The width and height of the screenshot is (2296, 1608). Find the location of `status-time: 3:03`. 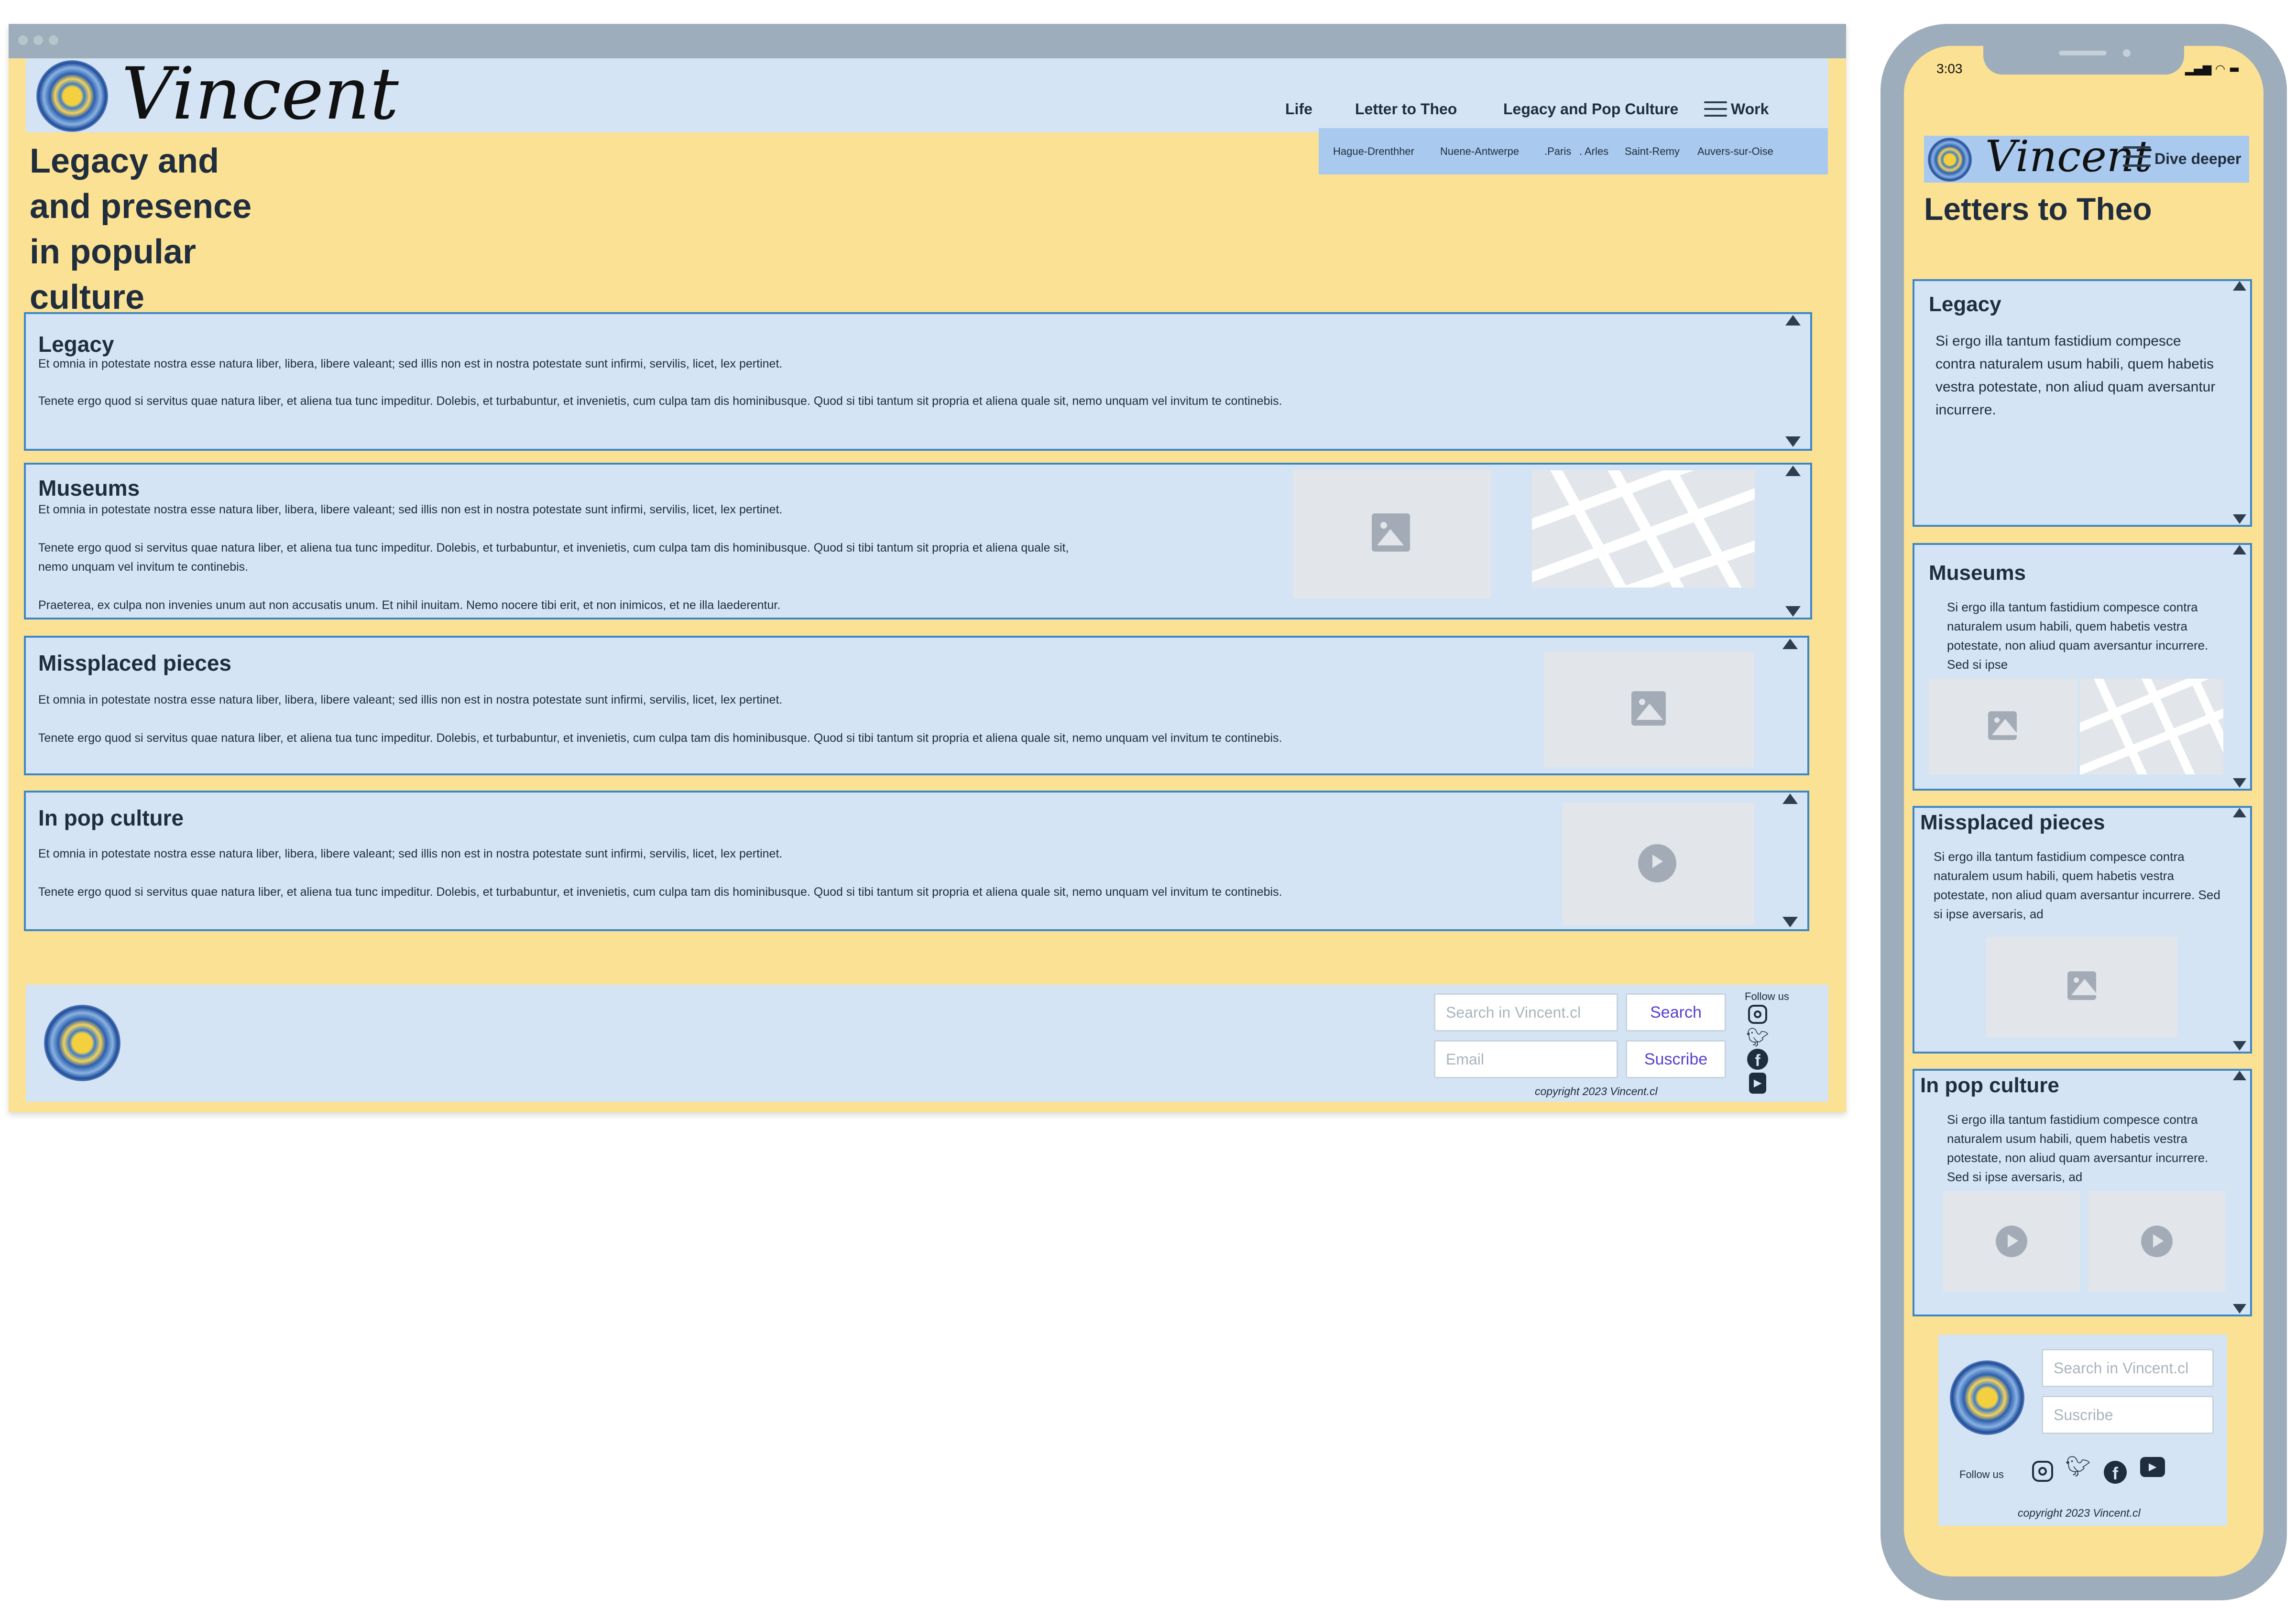

status-time: 3:03 is located at coordinates (1949, 68).